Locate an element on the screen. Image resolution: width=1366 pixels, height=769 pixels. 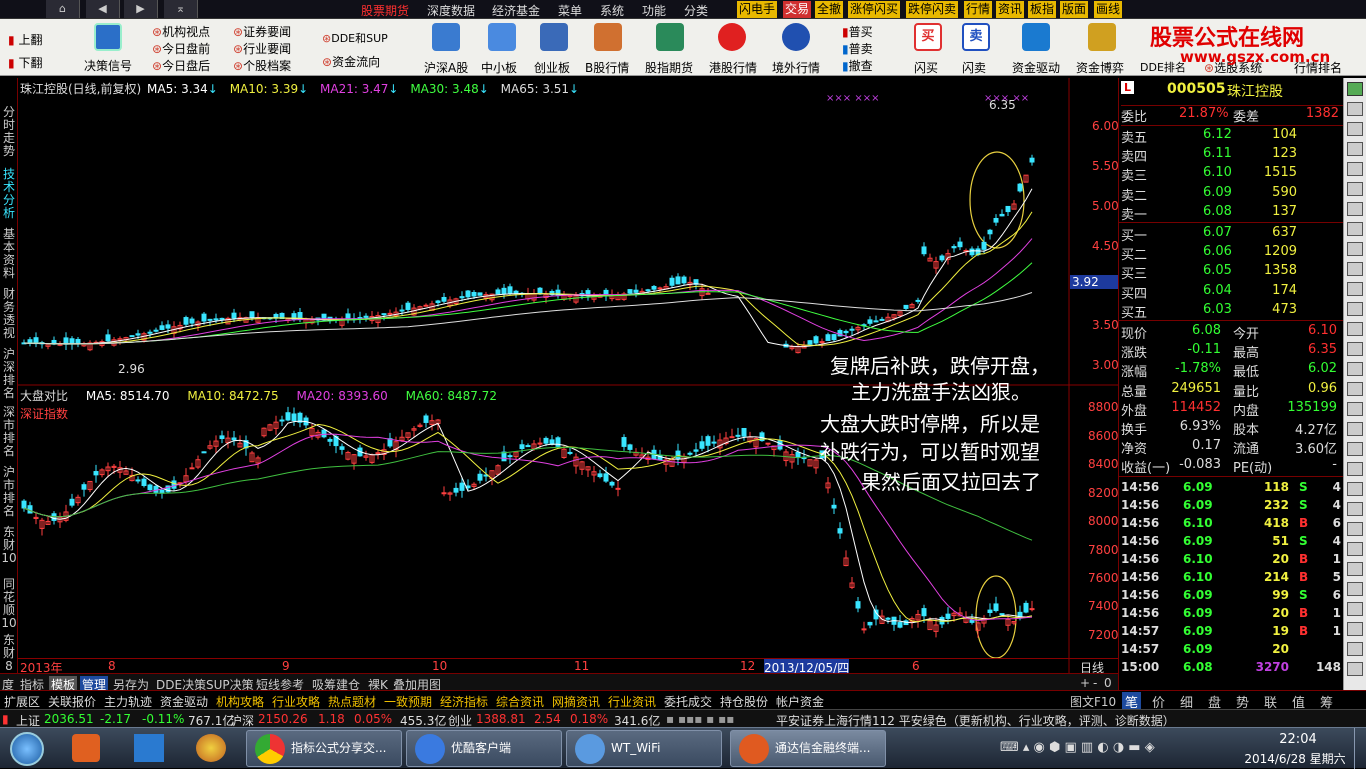
tab-sz-ranking: 深市排名 is located at coordinates (9, 433).